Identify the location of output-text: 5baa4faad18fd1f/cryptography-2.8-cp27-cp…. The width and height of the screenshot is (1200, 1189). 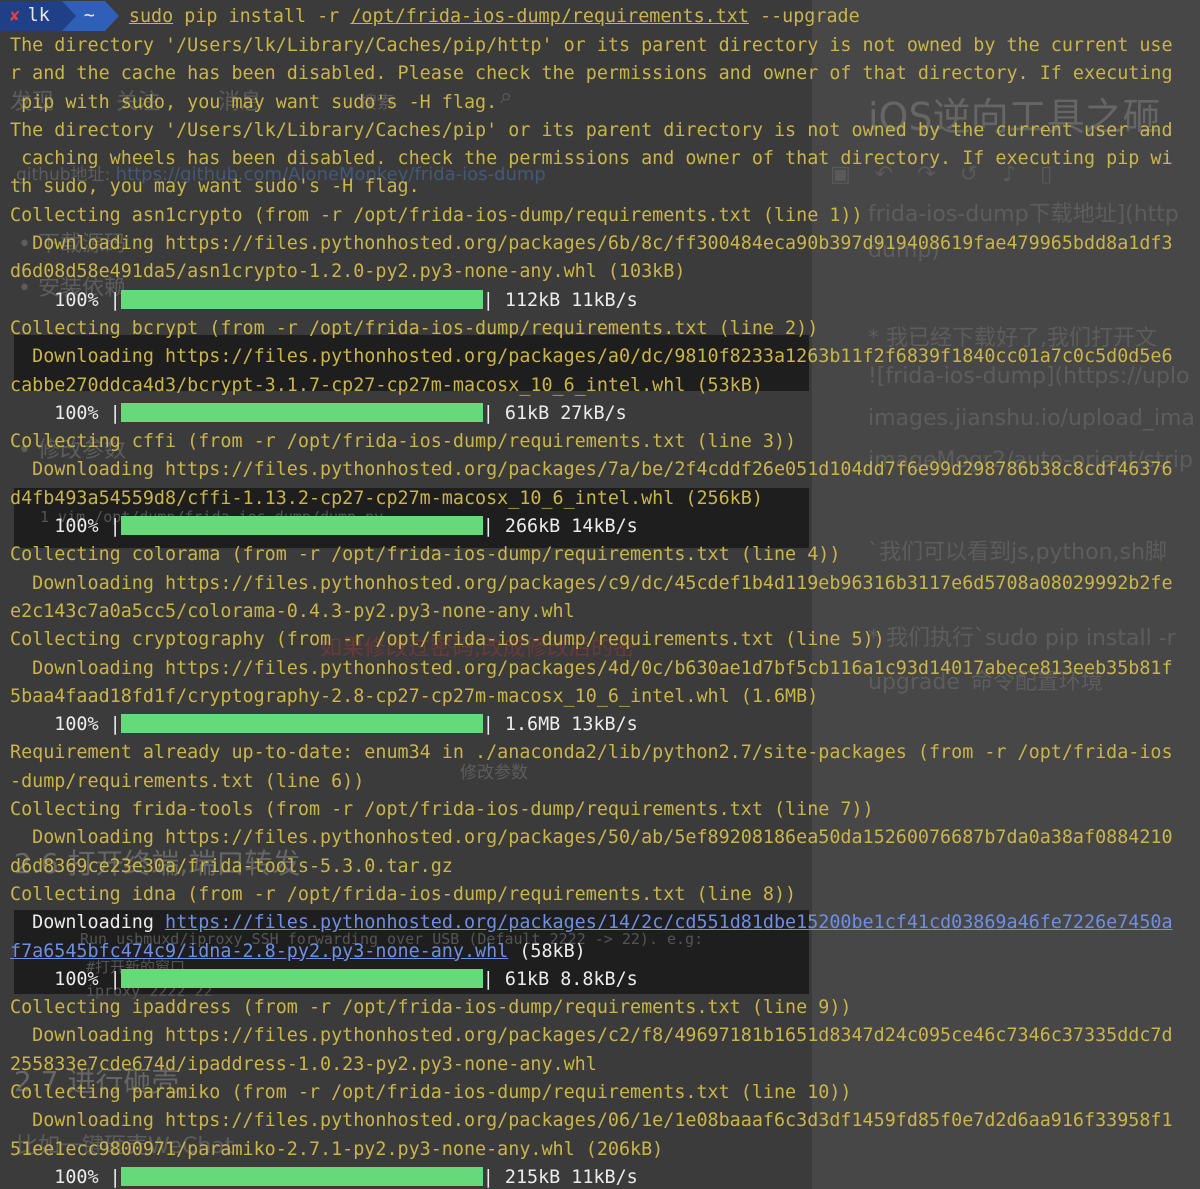
(414, 696).